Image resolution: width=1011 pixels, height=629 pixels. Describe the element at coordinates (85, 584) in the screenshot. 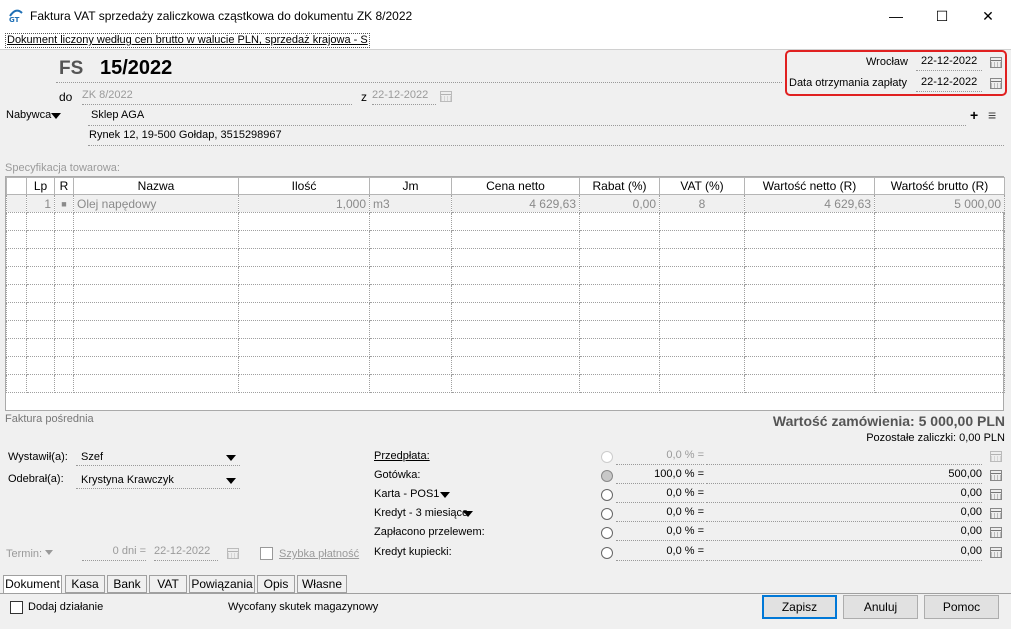

I see `tab-kasa: Kasa` at that location.